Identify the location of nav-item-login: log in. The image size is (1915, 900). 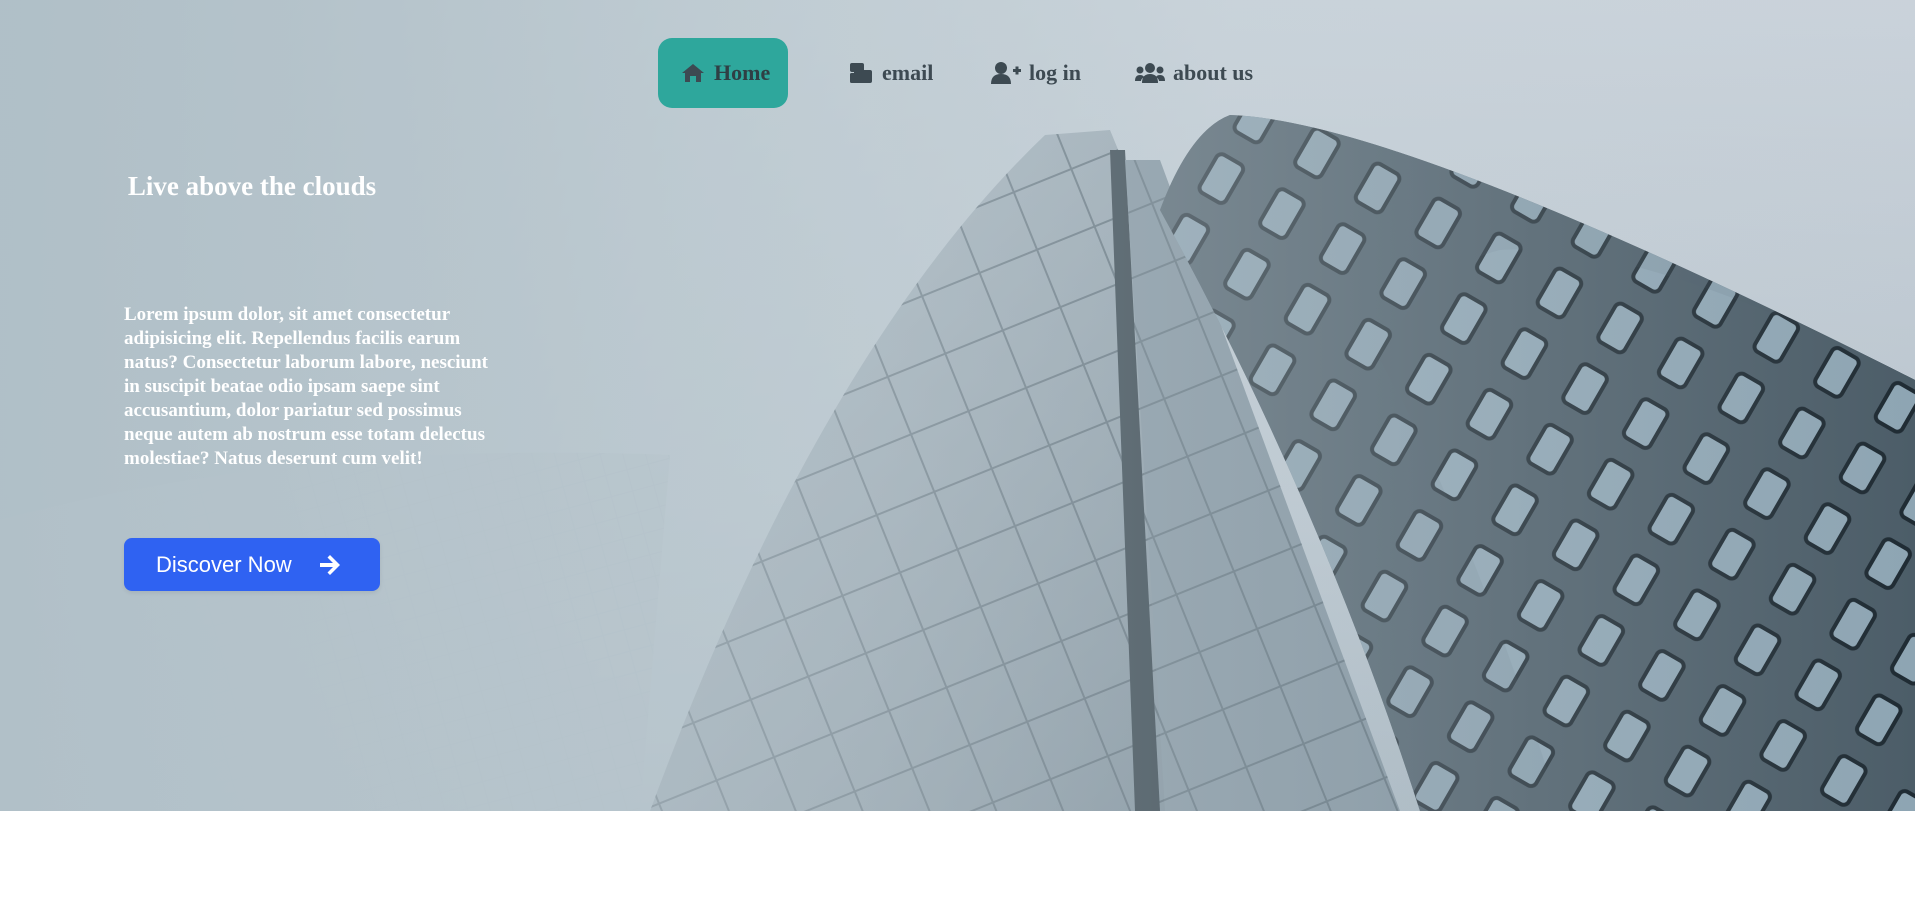
(1036, 73).